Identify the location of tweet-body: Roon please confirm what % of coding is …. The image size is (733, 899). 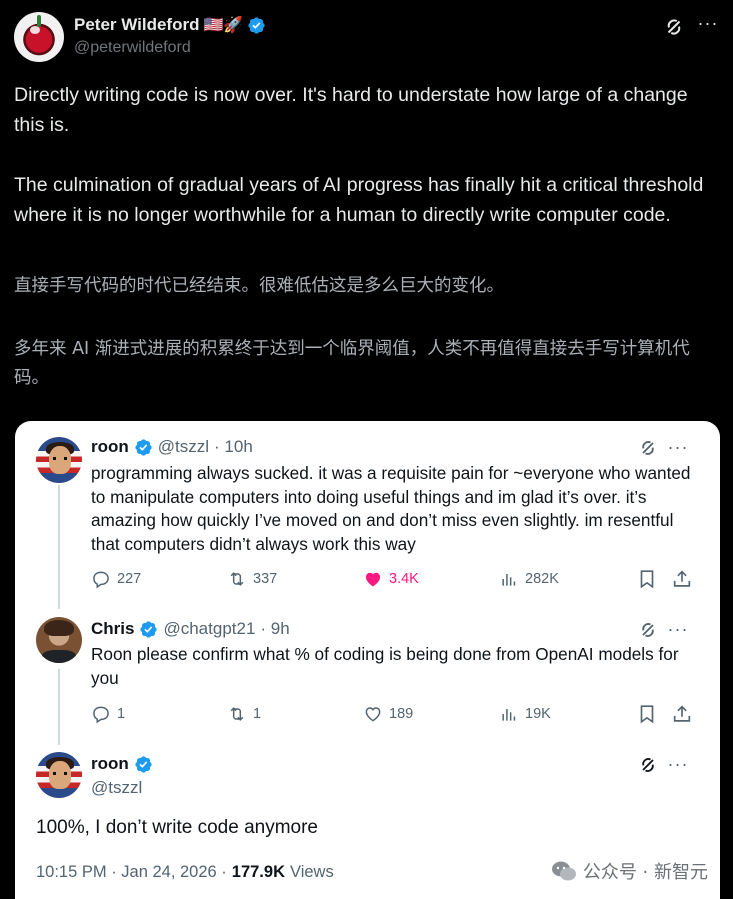
(385, 666).